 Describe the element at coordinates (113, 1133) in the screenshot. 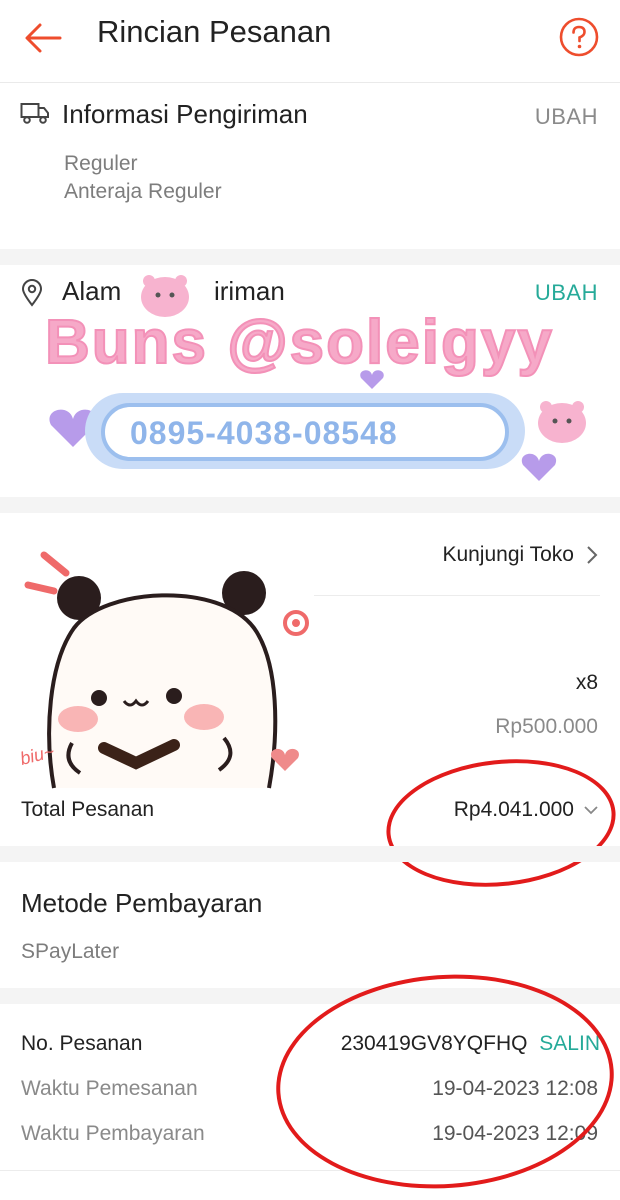

I see `payment-time-label: Waktu Pembayaran` at that location.